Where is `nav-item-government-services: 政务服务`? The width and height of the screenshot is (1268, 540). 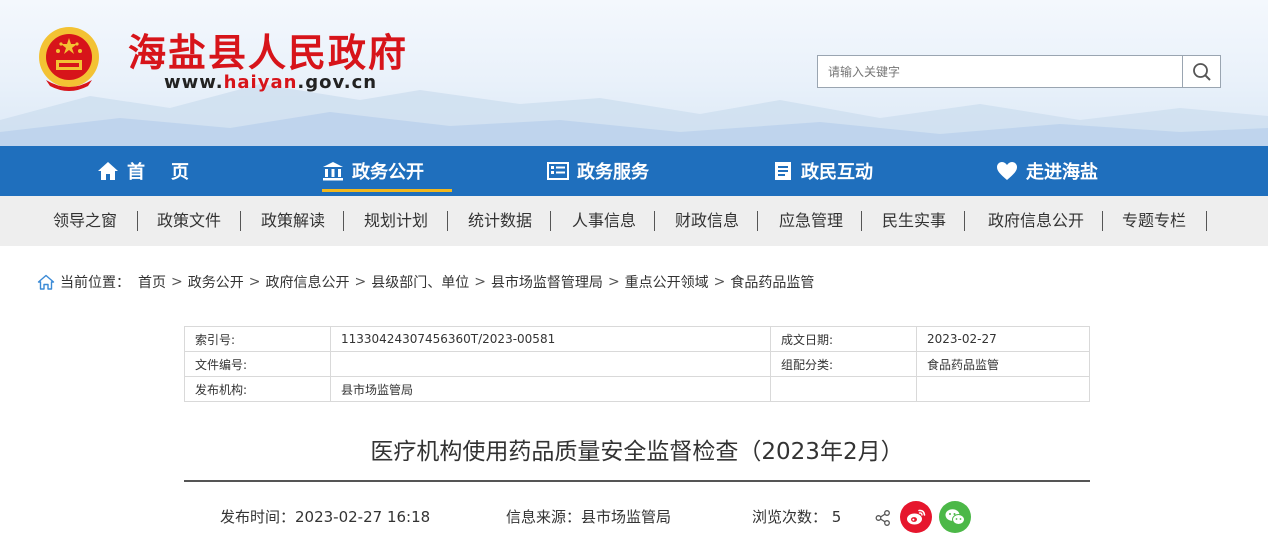 nav-item-government-services: 政务服务 is located at coordinates (598, 171).